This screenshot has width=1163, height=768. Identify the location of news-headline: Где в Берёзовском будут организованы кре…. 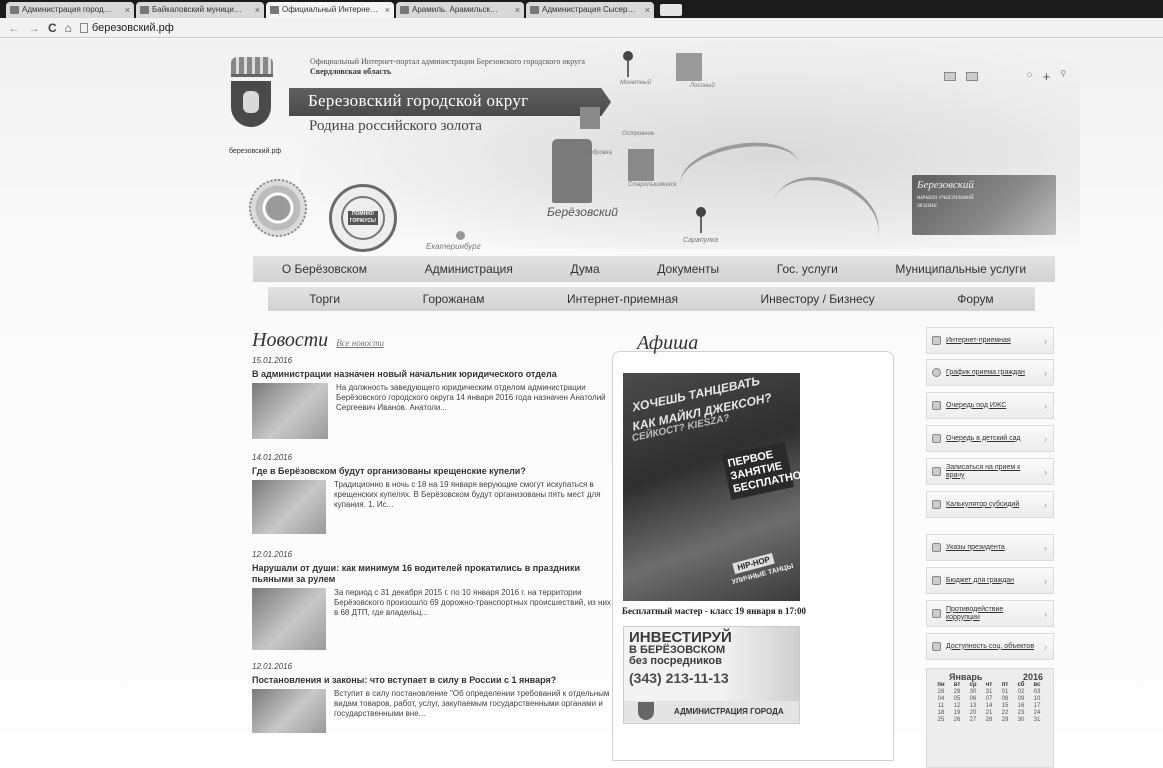
(432, 471).